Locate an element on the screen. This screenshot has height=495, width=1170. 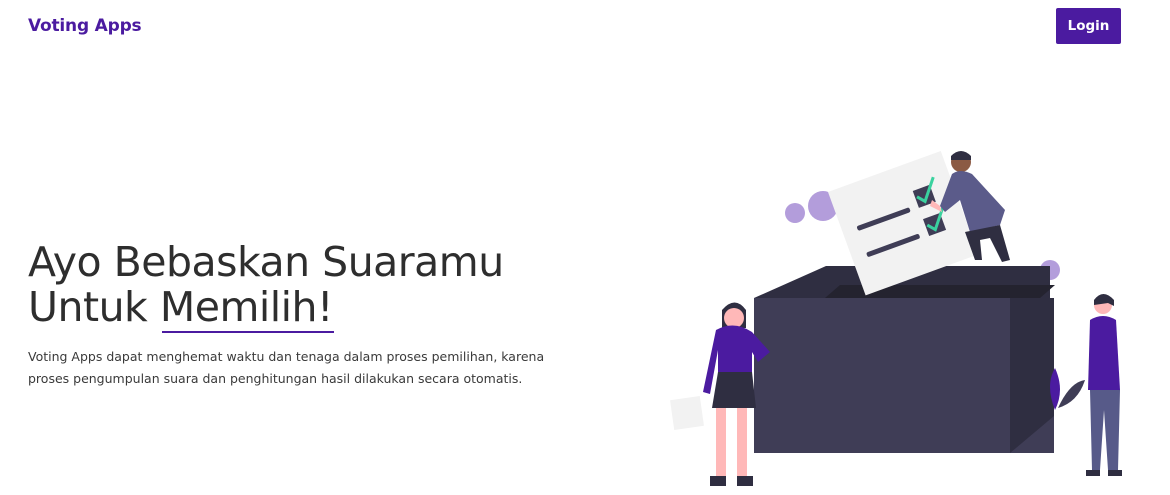
plant-leaves is located at coordinates (1067, 389).